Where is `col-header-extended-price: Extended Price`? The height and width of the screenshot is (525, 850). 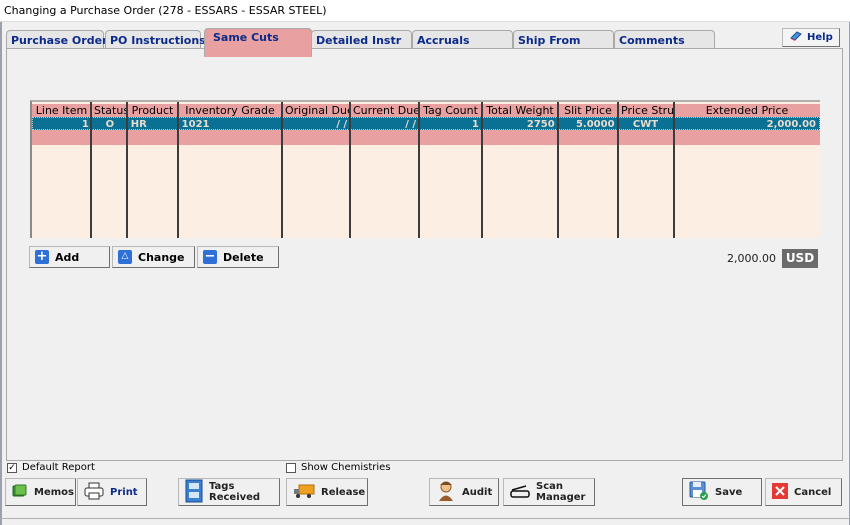 col-header-extended-price: Extended Price is located at coordinates (747, 110).